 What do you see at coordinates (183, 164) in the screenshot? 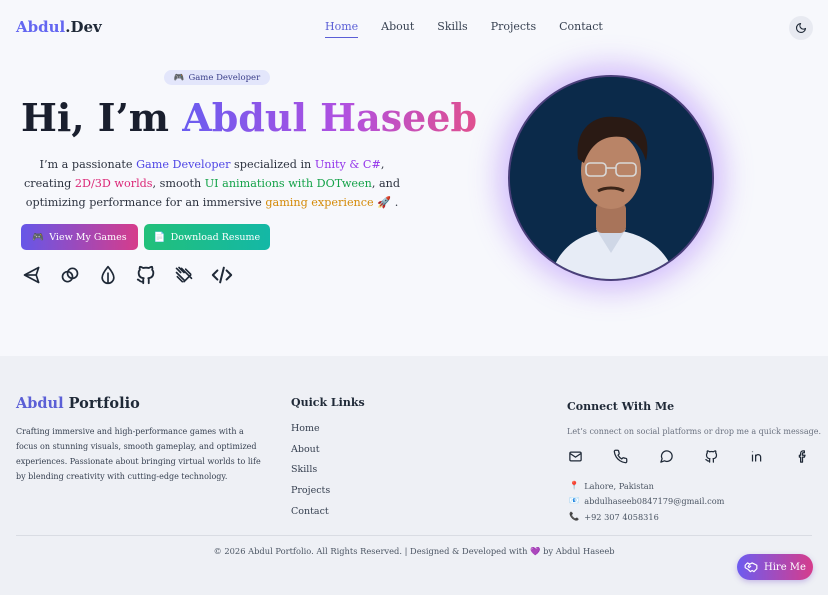
I see `desc-highlight: Game Developer` at bounding box center [183, 164].